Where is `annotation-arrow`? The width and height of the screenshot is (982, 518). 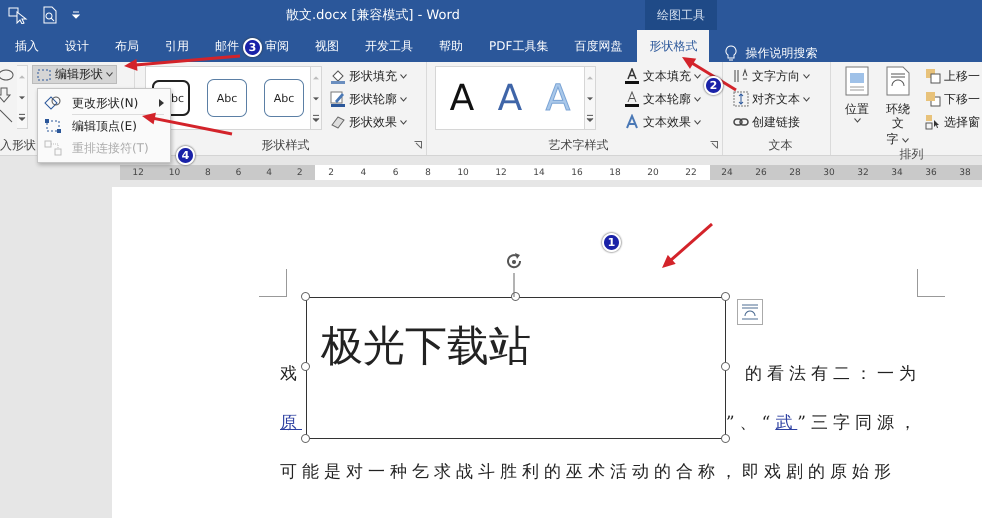 annotation-arrow is located at coordinates (687, 245).